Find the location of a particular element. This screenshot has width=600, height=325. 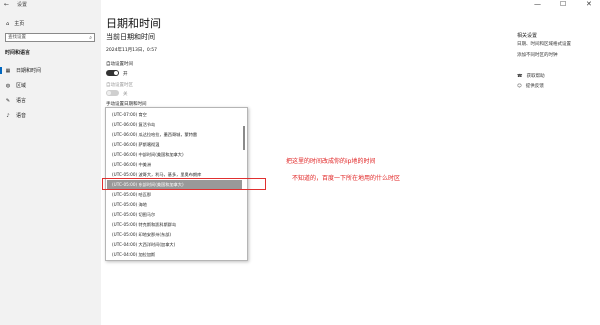

feedback-icon: ☺ is located at coordinates (519, 86).